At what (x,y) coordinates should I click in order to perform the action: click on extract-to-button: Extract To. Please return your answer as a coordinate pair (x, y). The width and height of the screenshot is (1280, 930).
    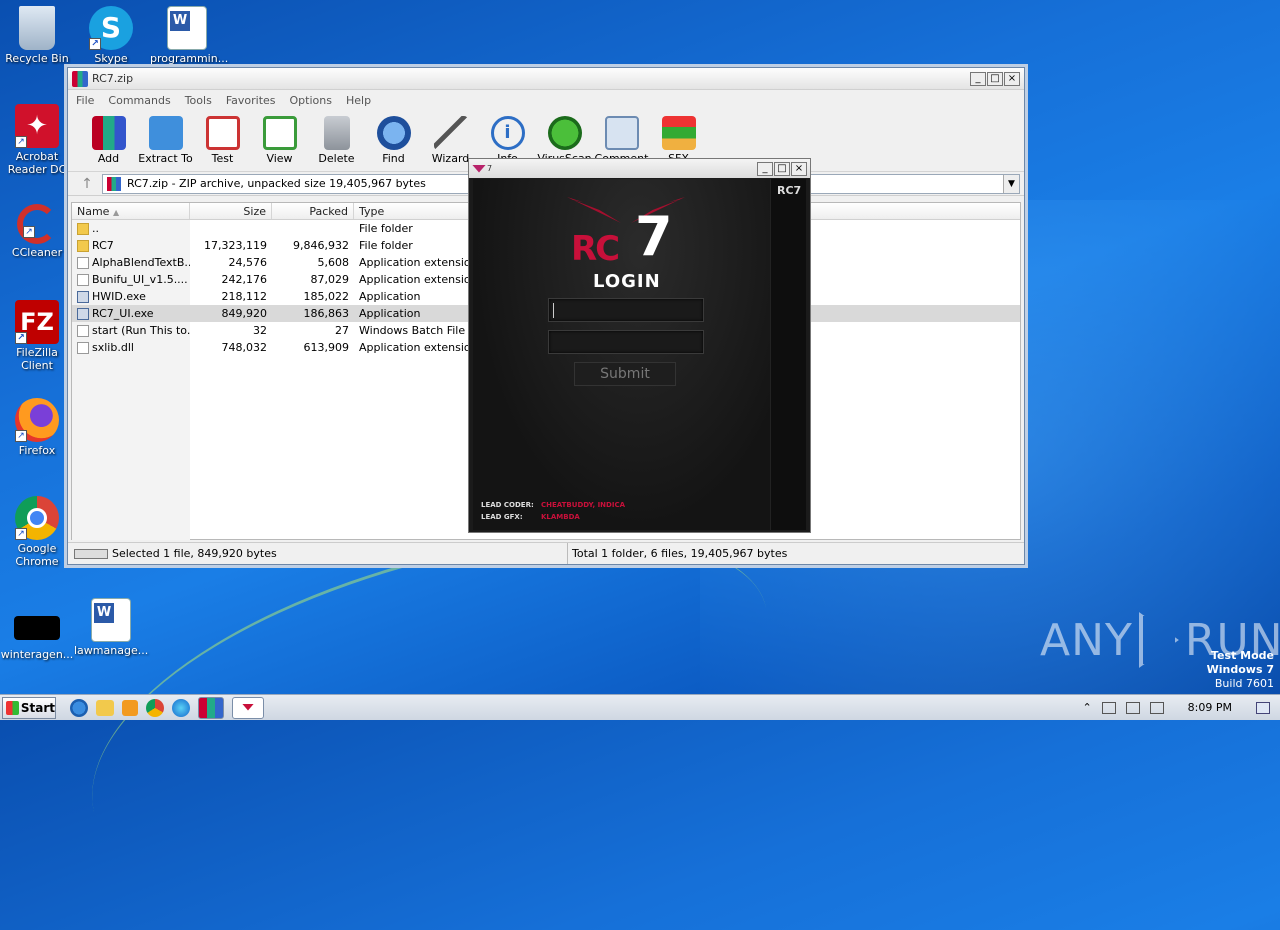
    Looking at the image, I should click on (165, 137).